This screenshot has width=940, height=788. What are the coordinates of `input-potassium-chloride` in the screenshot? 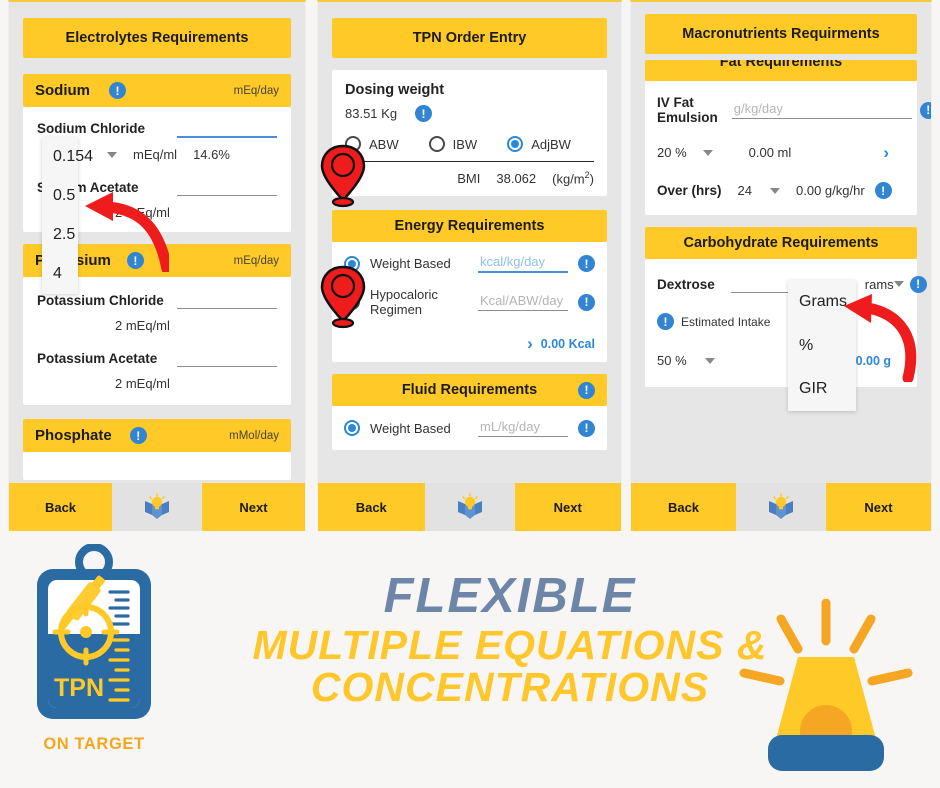 It's located at (227, 300).